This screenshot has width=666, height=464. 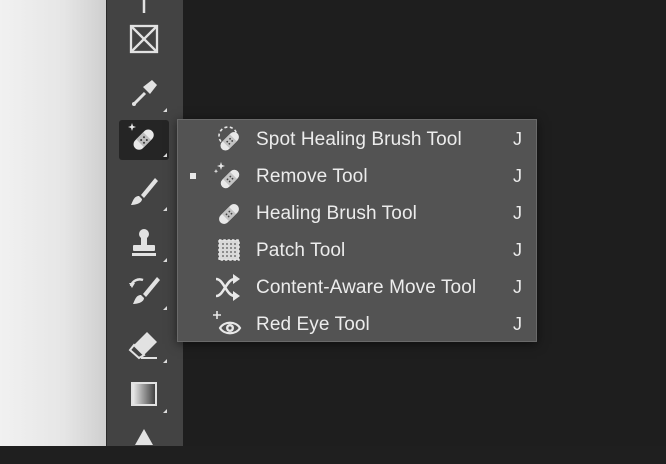 I want to click on blur-tool-icon, so click(x=144, y=444).